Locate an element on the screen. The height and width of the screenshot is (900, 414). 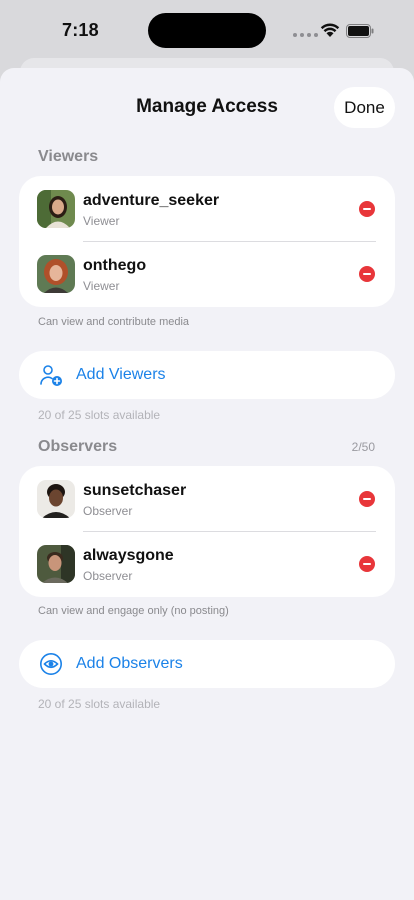
eye-icon is located at coordinates (51, 664).